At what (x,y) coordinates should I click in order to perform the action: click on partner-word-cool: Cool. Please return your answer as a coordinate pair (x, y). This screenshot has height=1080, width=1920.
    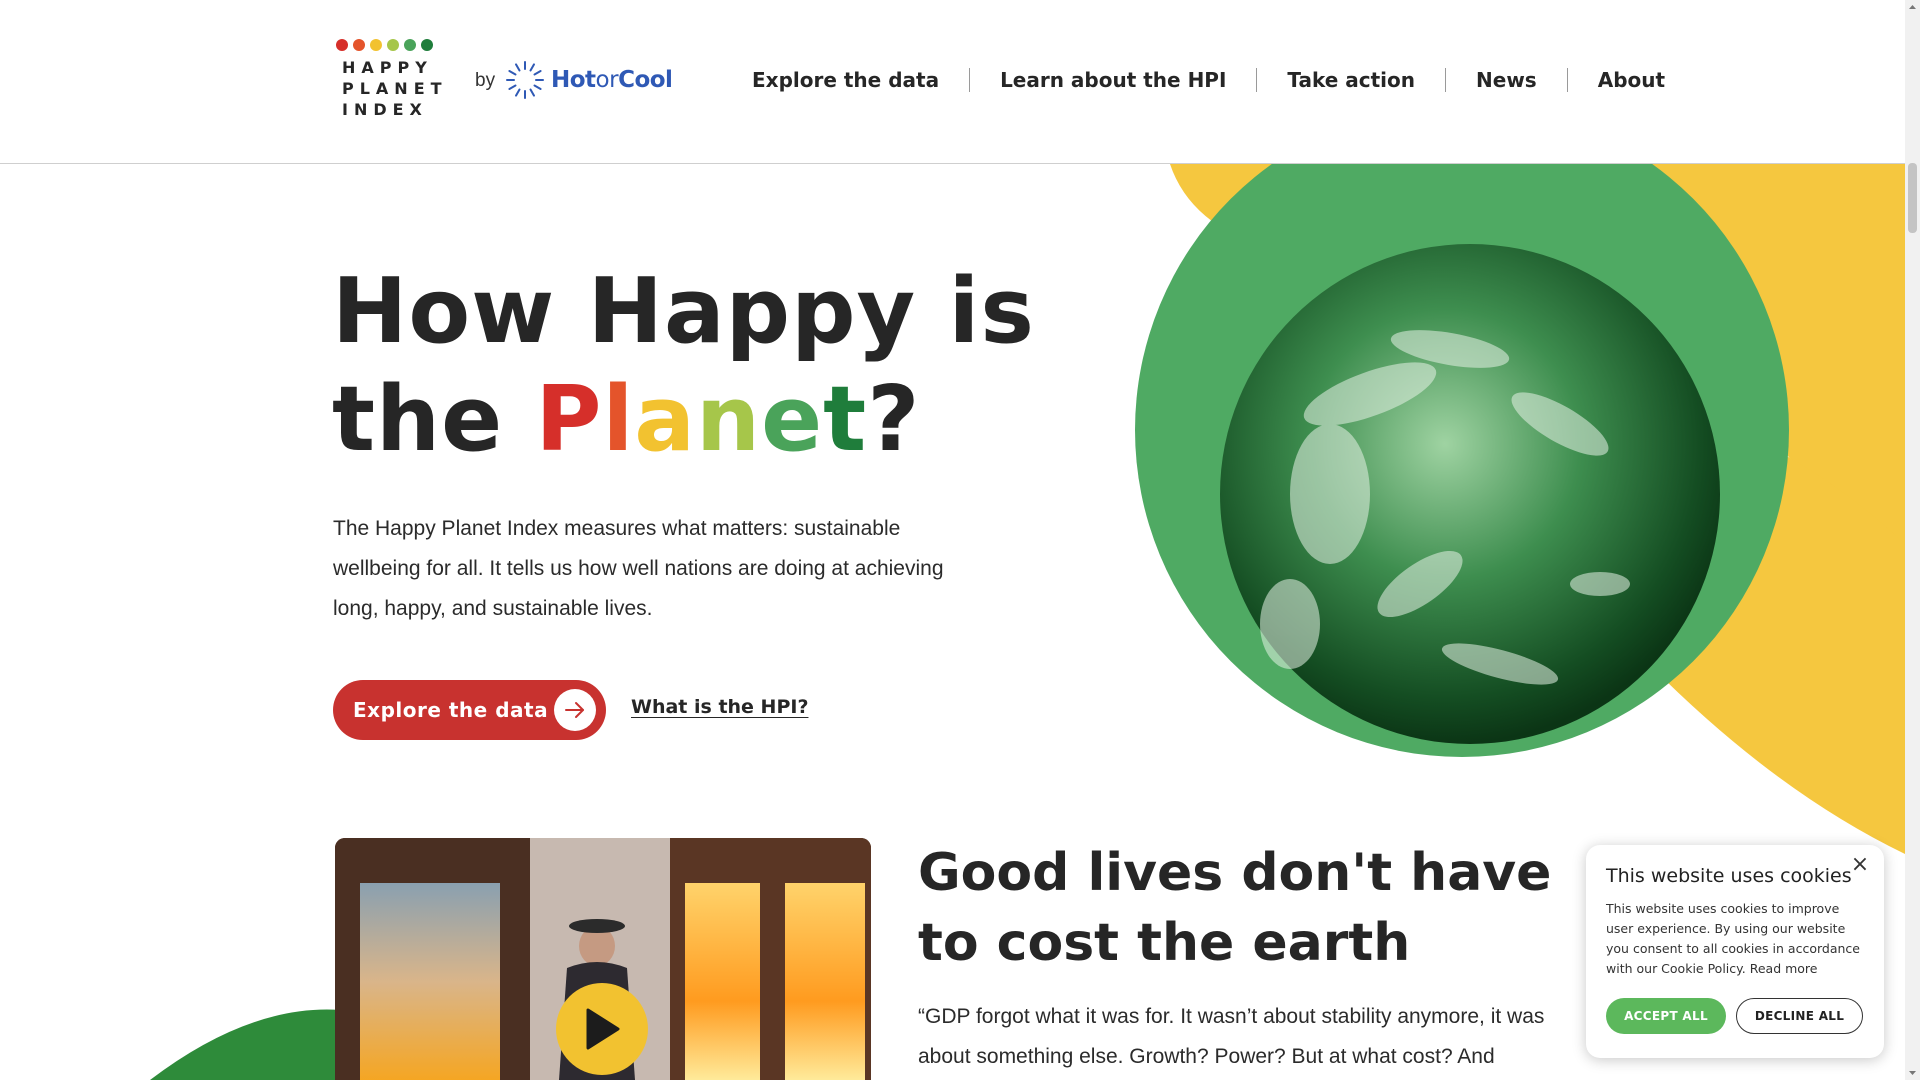
    Looking at the image, I should click on (645, 80).